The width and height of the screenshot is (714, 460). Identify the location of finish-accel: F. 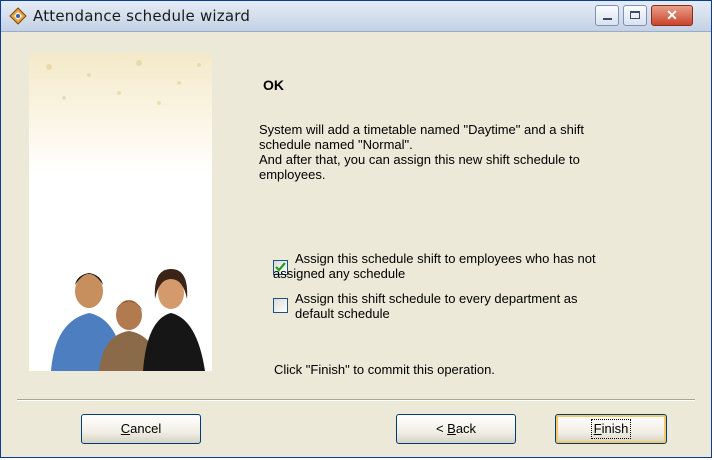
(597, 428).